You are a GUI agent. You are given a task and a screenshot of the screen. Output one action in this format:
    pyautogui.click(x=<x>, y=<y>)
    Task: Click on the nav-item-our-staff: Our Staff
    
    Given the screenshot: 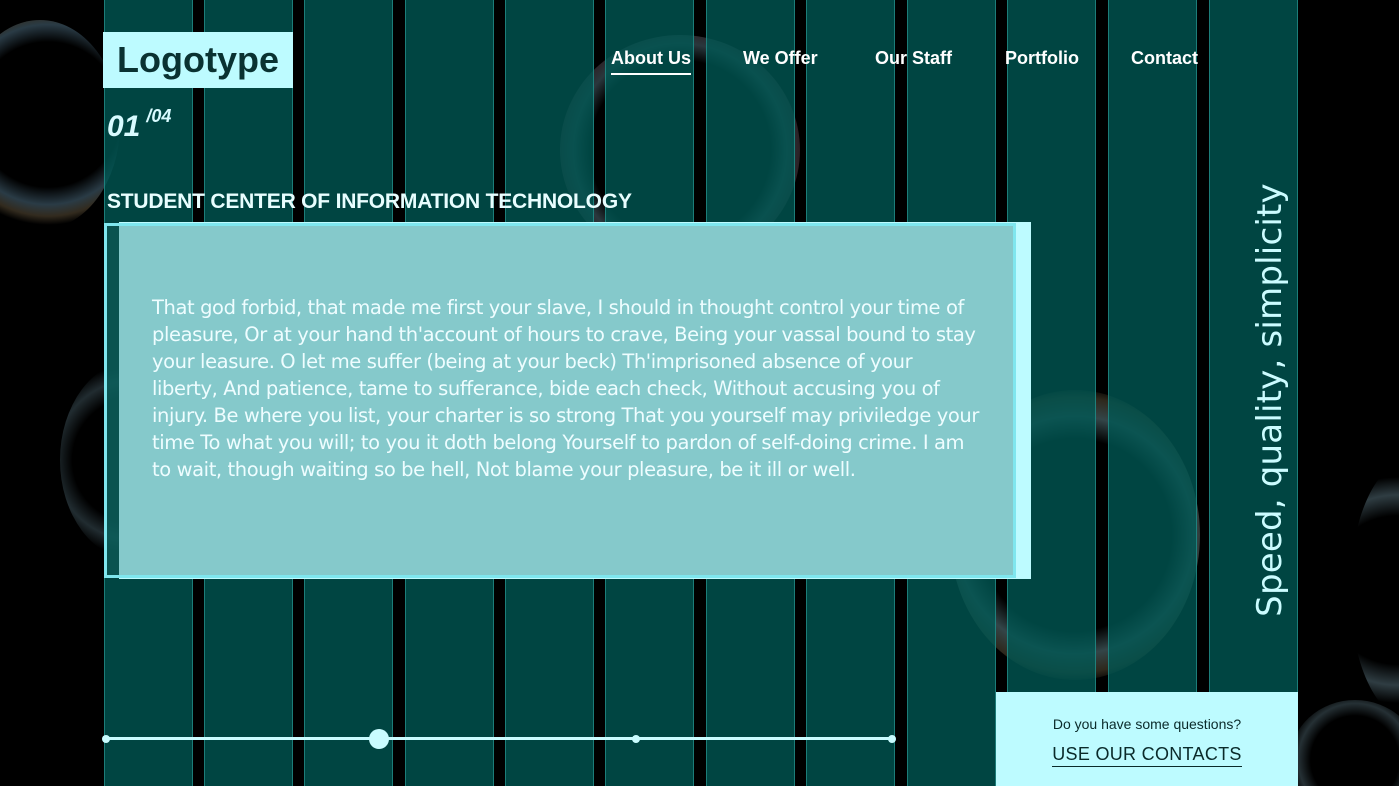 What is the action you would take?
    pyautogui.click(x=913, y=60)
    